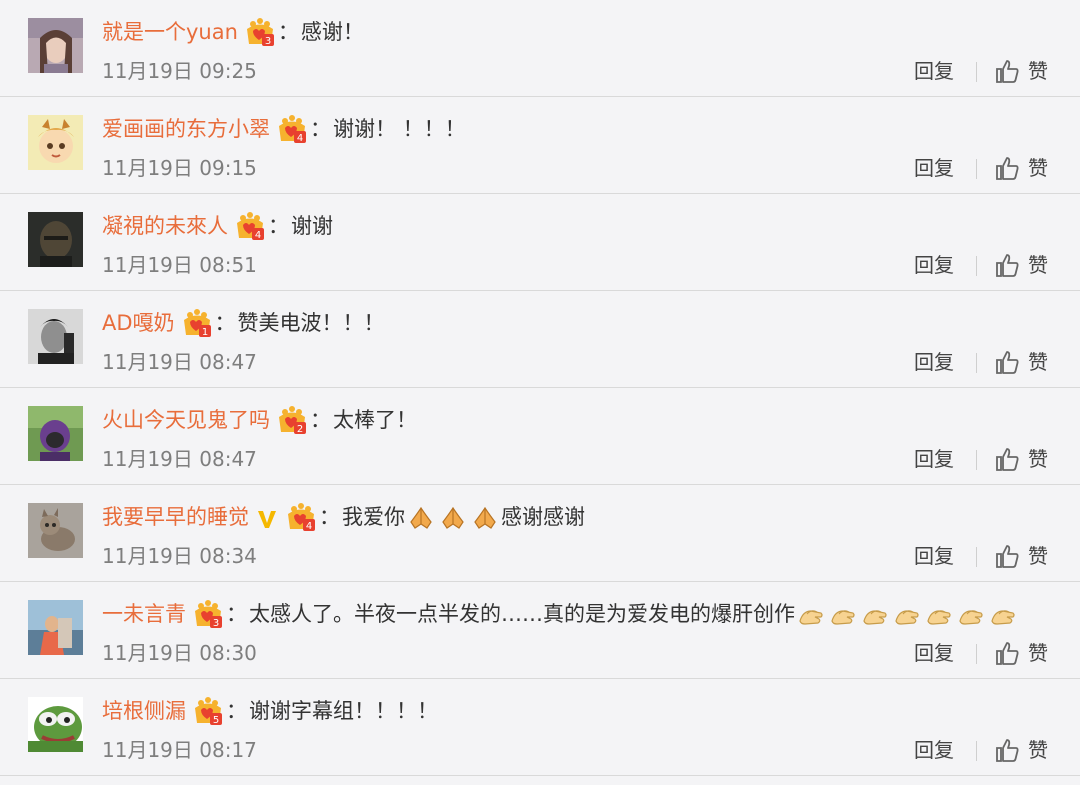  What do you see at coordinates (540, 48) in the screenshot?
I see `comment-item: 就是一个yuan 3 ：感谢！ 11月19日 09:25 回复 赞` at bounding box center [540, 48].